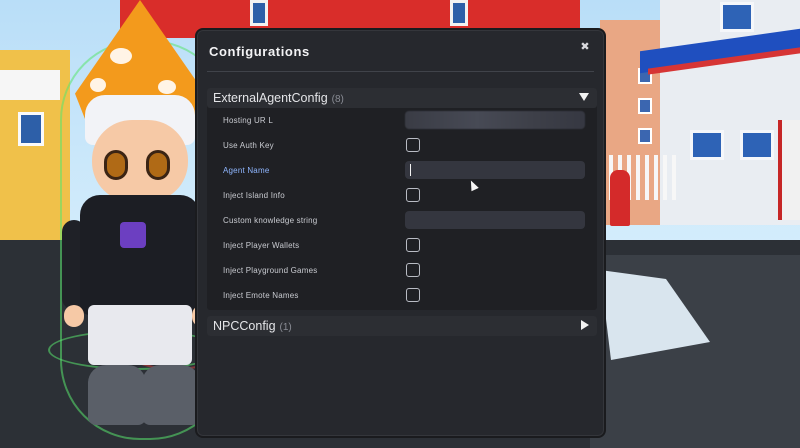 This screenshot has width=800, height=448. Describe the element at coordinates (133, 235) in the screenshot. I see `palm-logo-icon` at that location.